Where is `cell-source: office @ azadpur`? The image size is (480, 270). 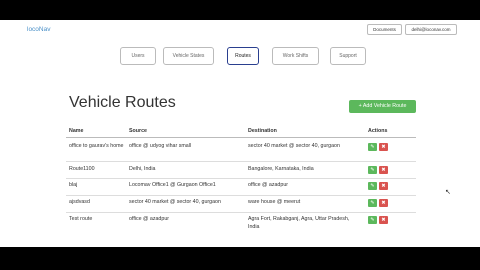
cell-source: office @ azadpur is located at coordinates (149, 219).